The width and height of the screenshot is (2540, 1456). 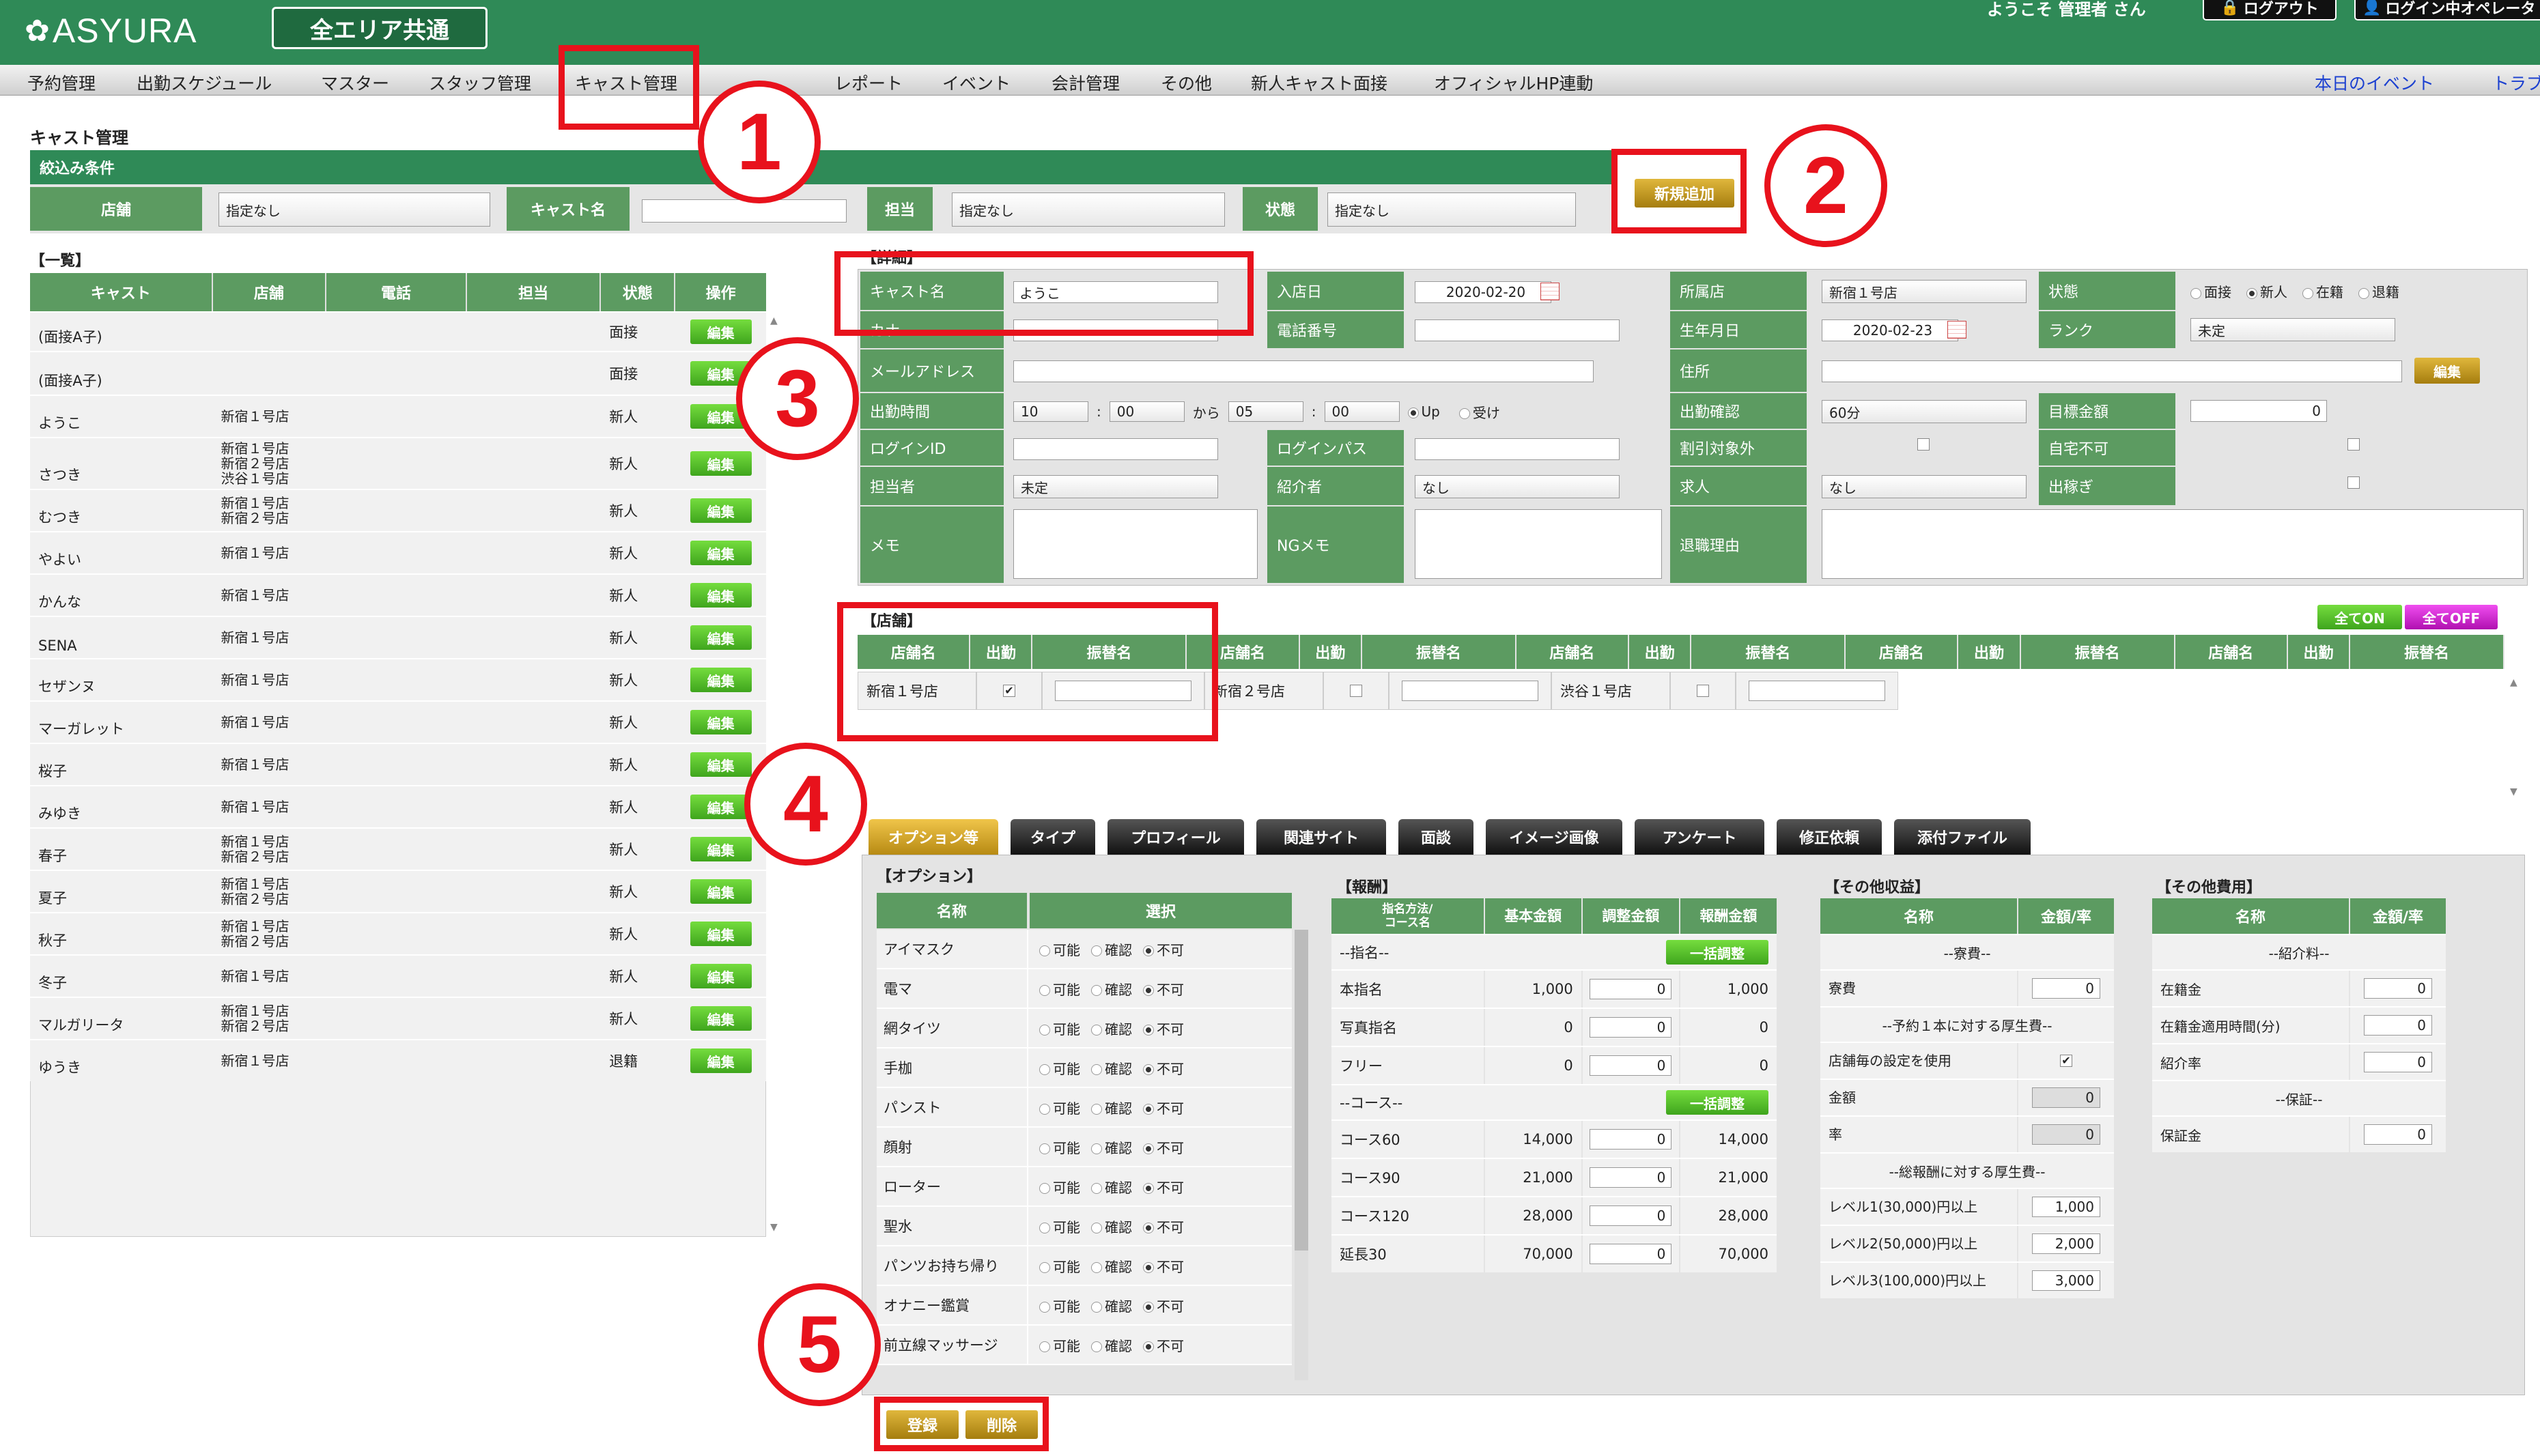 I want to click on referrer-select: なし, so click(x=1517, y=486).